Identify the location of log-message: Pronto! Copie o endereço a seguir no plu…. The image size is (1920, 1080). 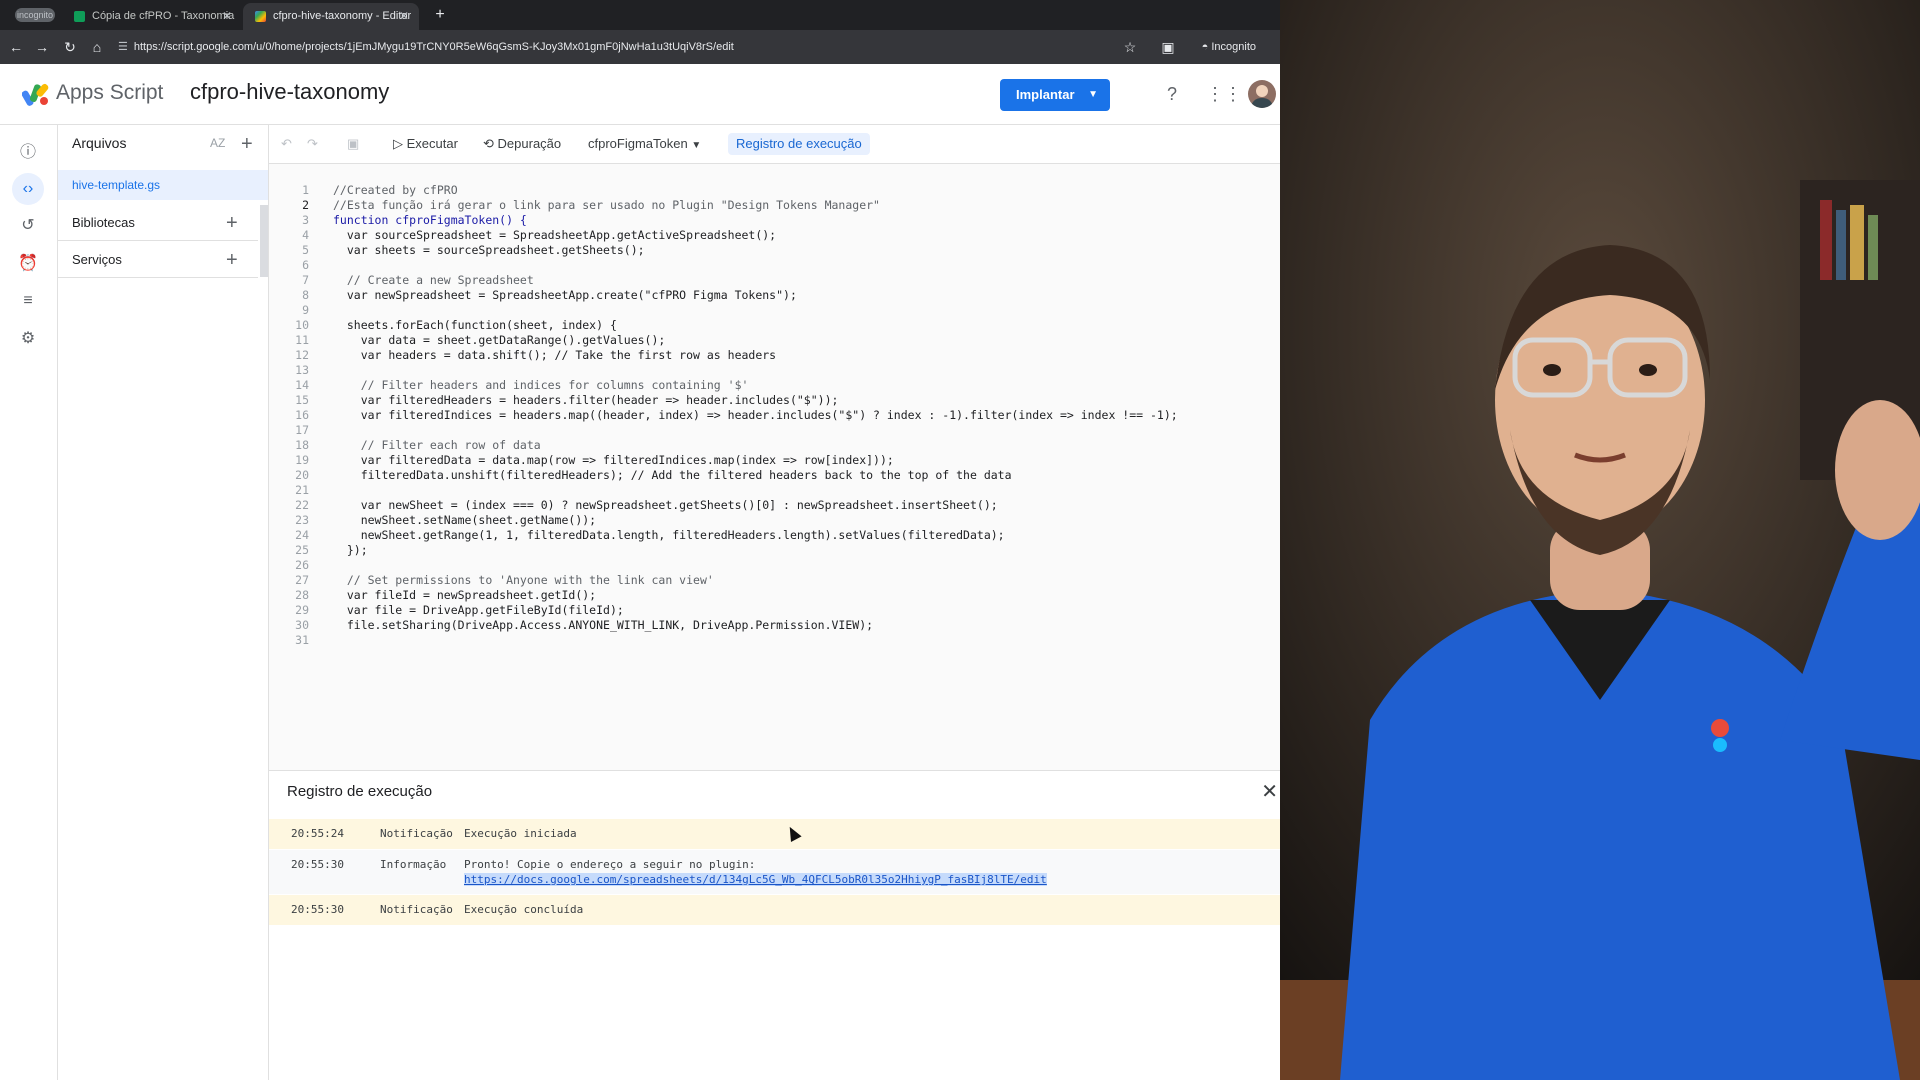
(610, 864).